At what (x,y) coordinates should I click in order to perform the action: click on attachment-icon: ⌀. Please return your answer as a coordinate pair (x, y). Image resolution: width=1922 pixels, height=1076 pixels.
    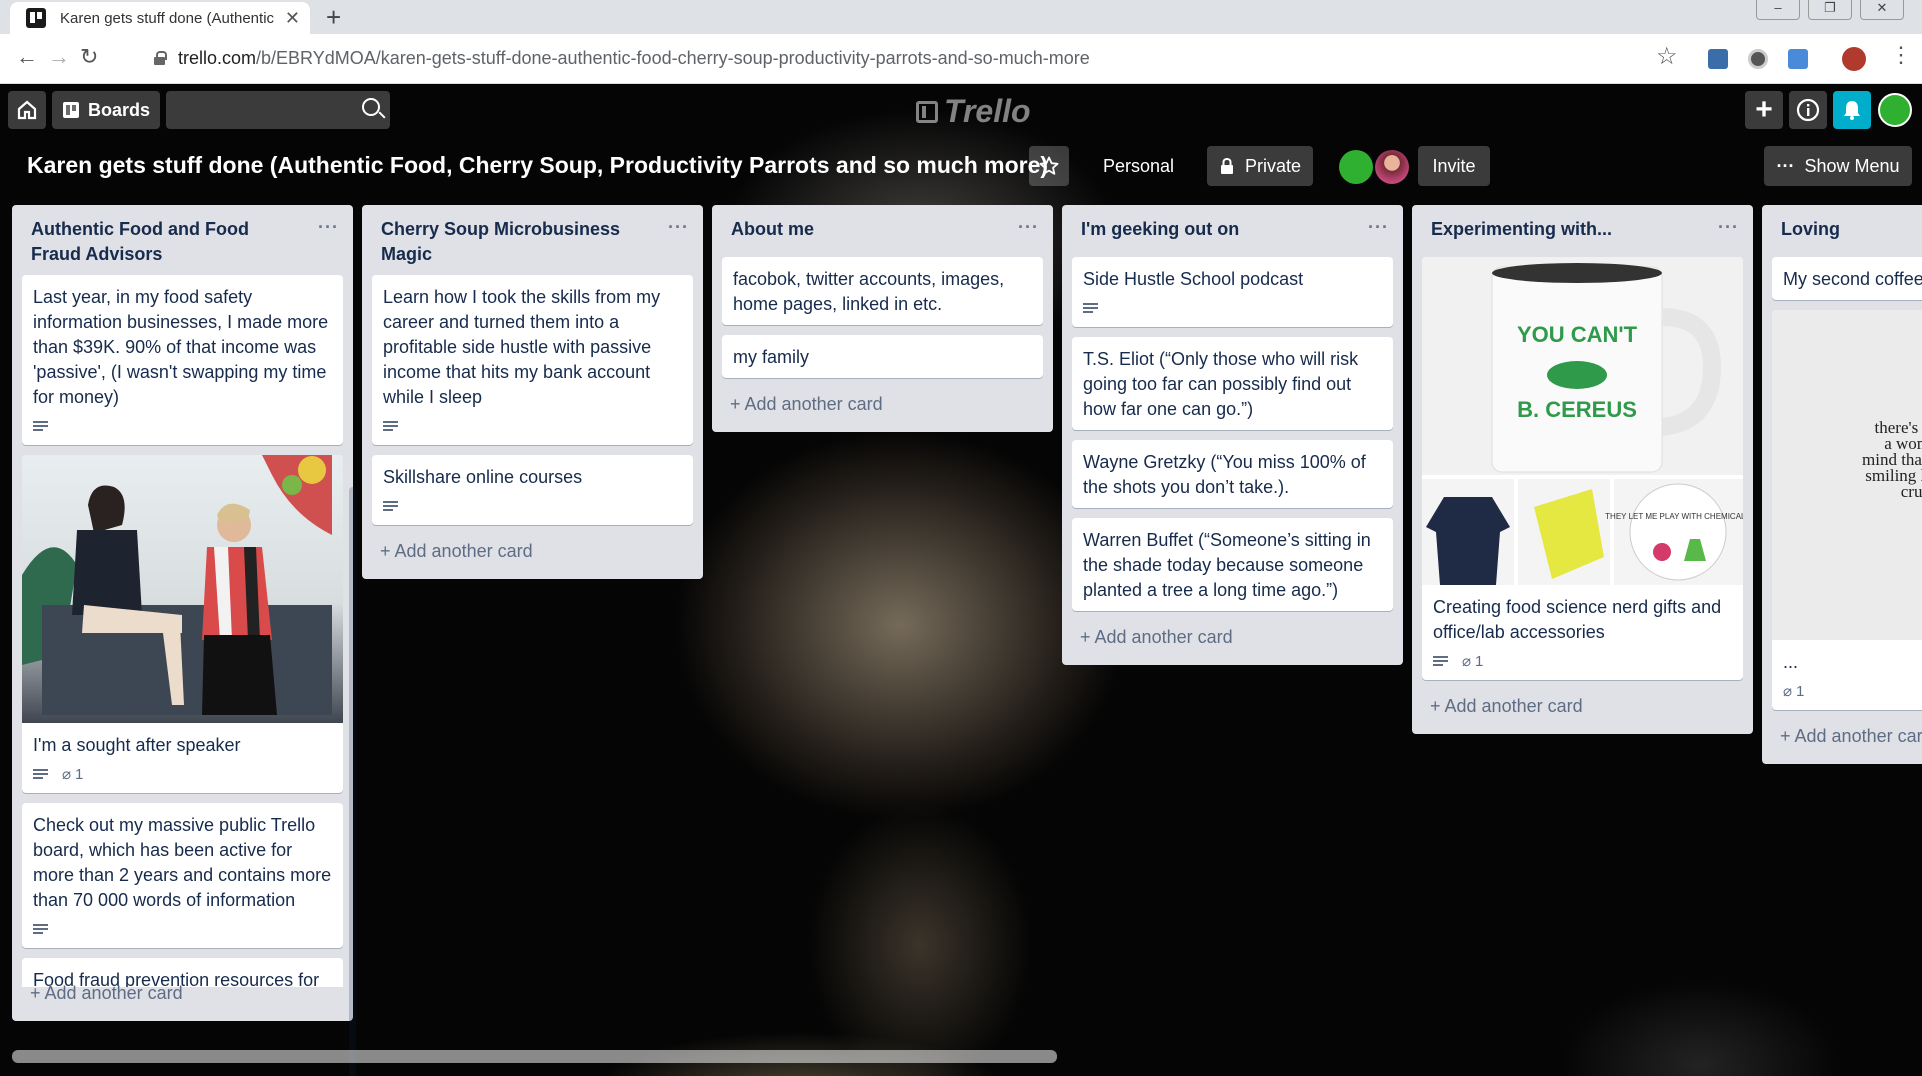
    Looking at the image, I should click on (67, 774).